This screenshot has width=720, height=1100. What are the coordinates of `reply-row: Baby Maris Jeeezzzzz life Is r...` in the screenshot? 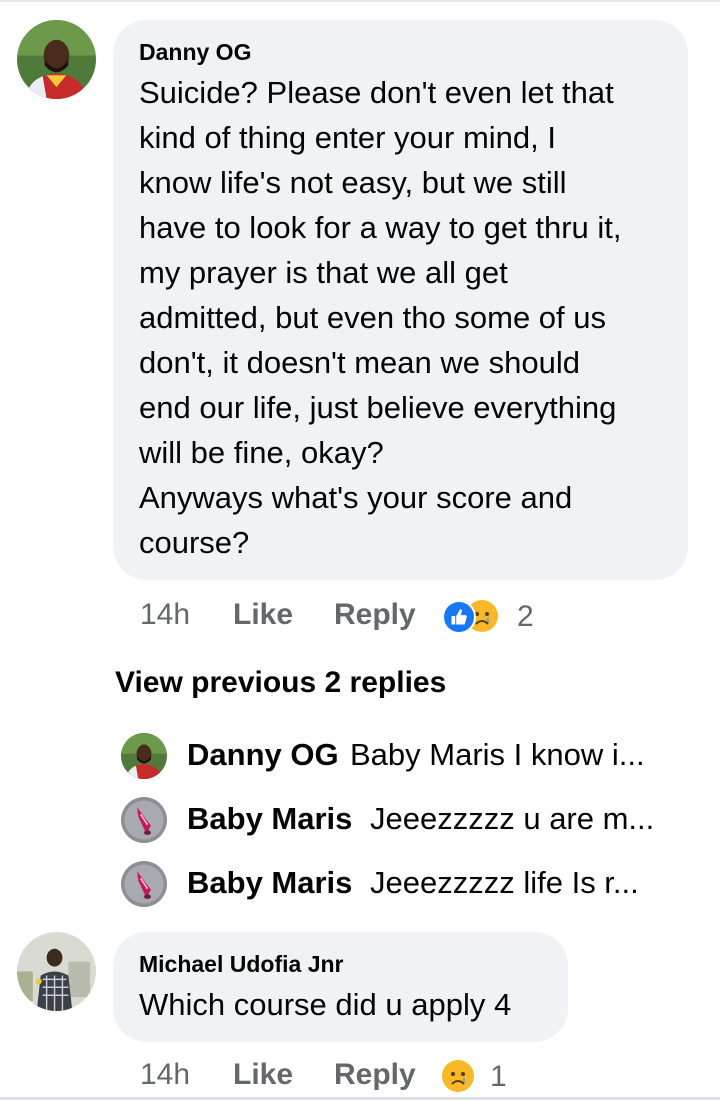 It's located at (411, 884).